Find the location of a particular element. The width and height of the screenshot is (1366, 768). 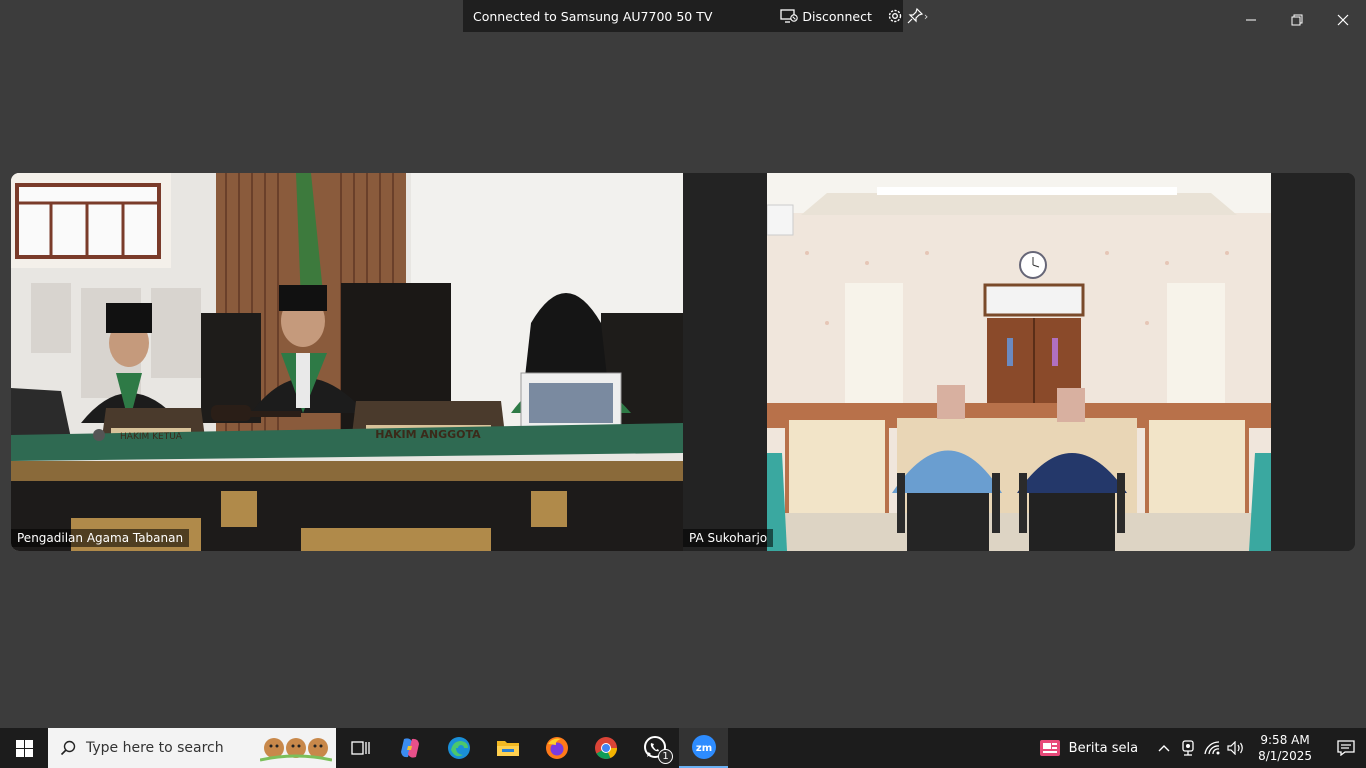

task-view-button is located at coordinates (360, 748).